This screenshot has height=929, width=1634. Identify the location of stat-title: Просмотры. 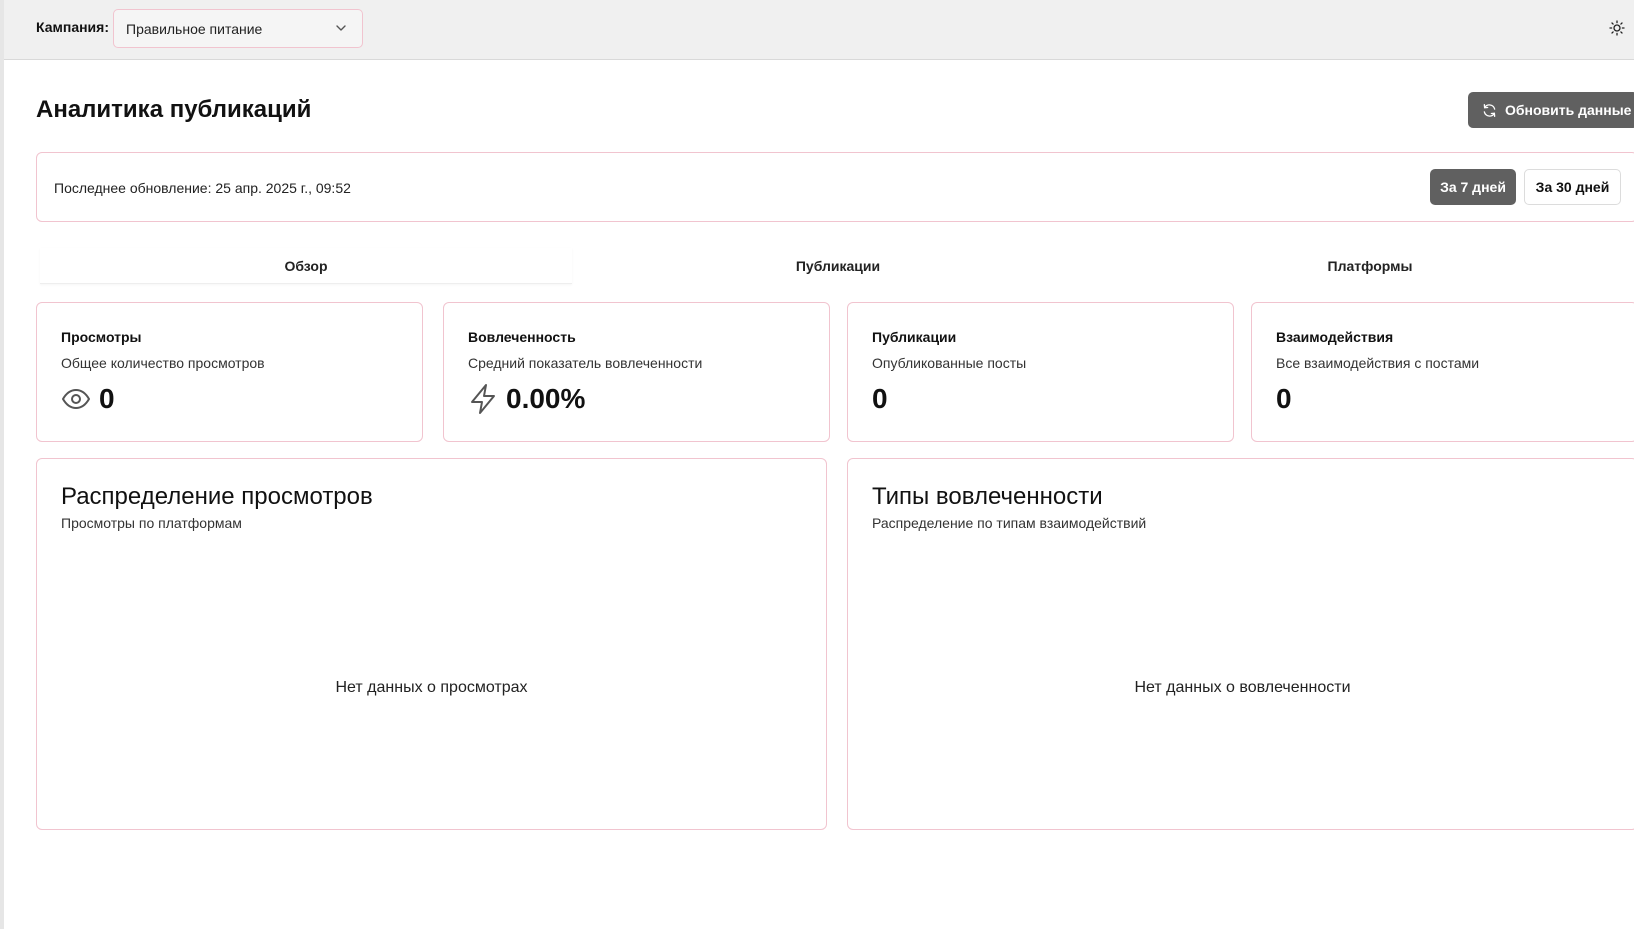
(101, 337).